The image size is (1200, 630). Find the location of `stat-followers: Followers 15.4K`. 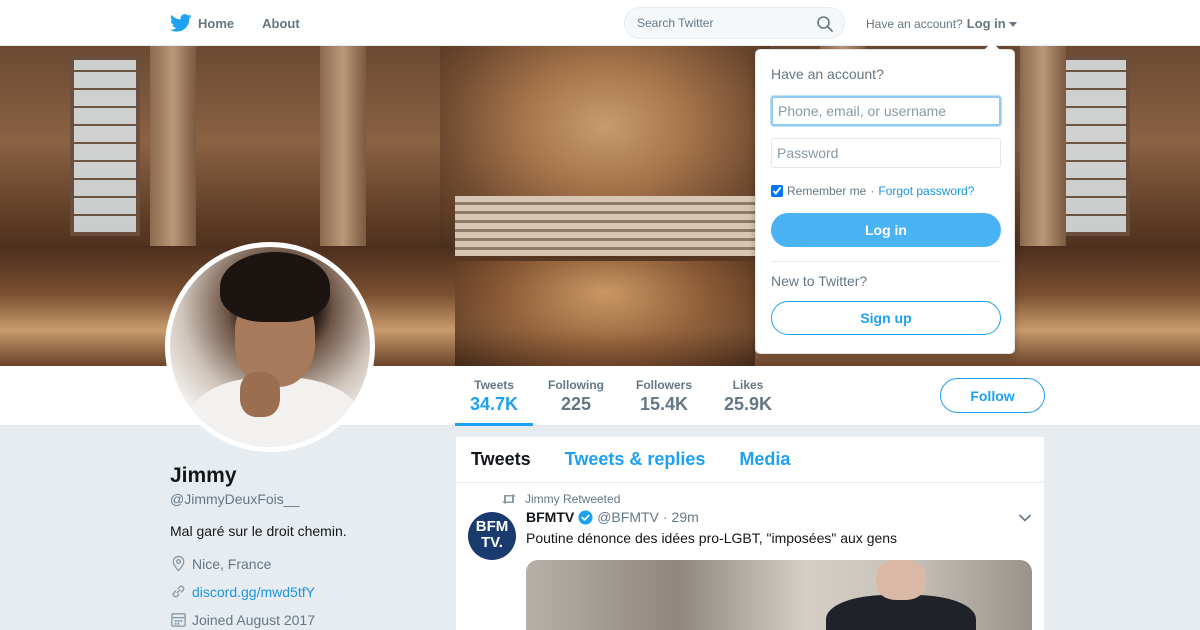

stat-followers: Followers 15.4K is located at coordinates (664, 396).